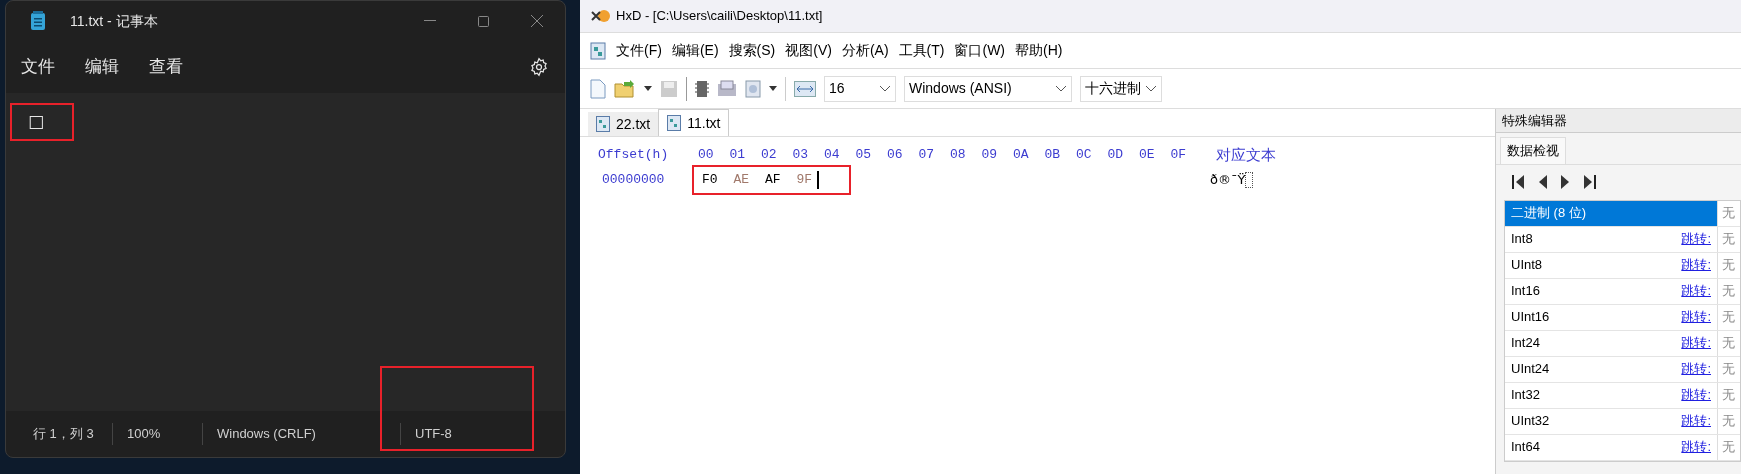 The height and width of the screenshot is (474, 1741). I want to click on column-header: 01, so click(738, 155).